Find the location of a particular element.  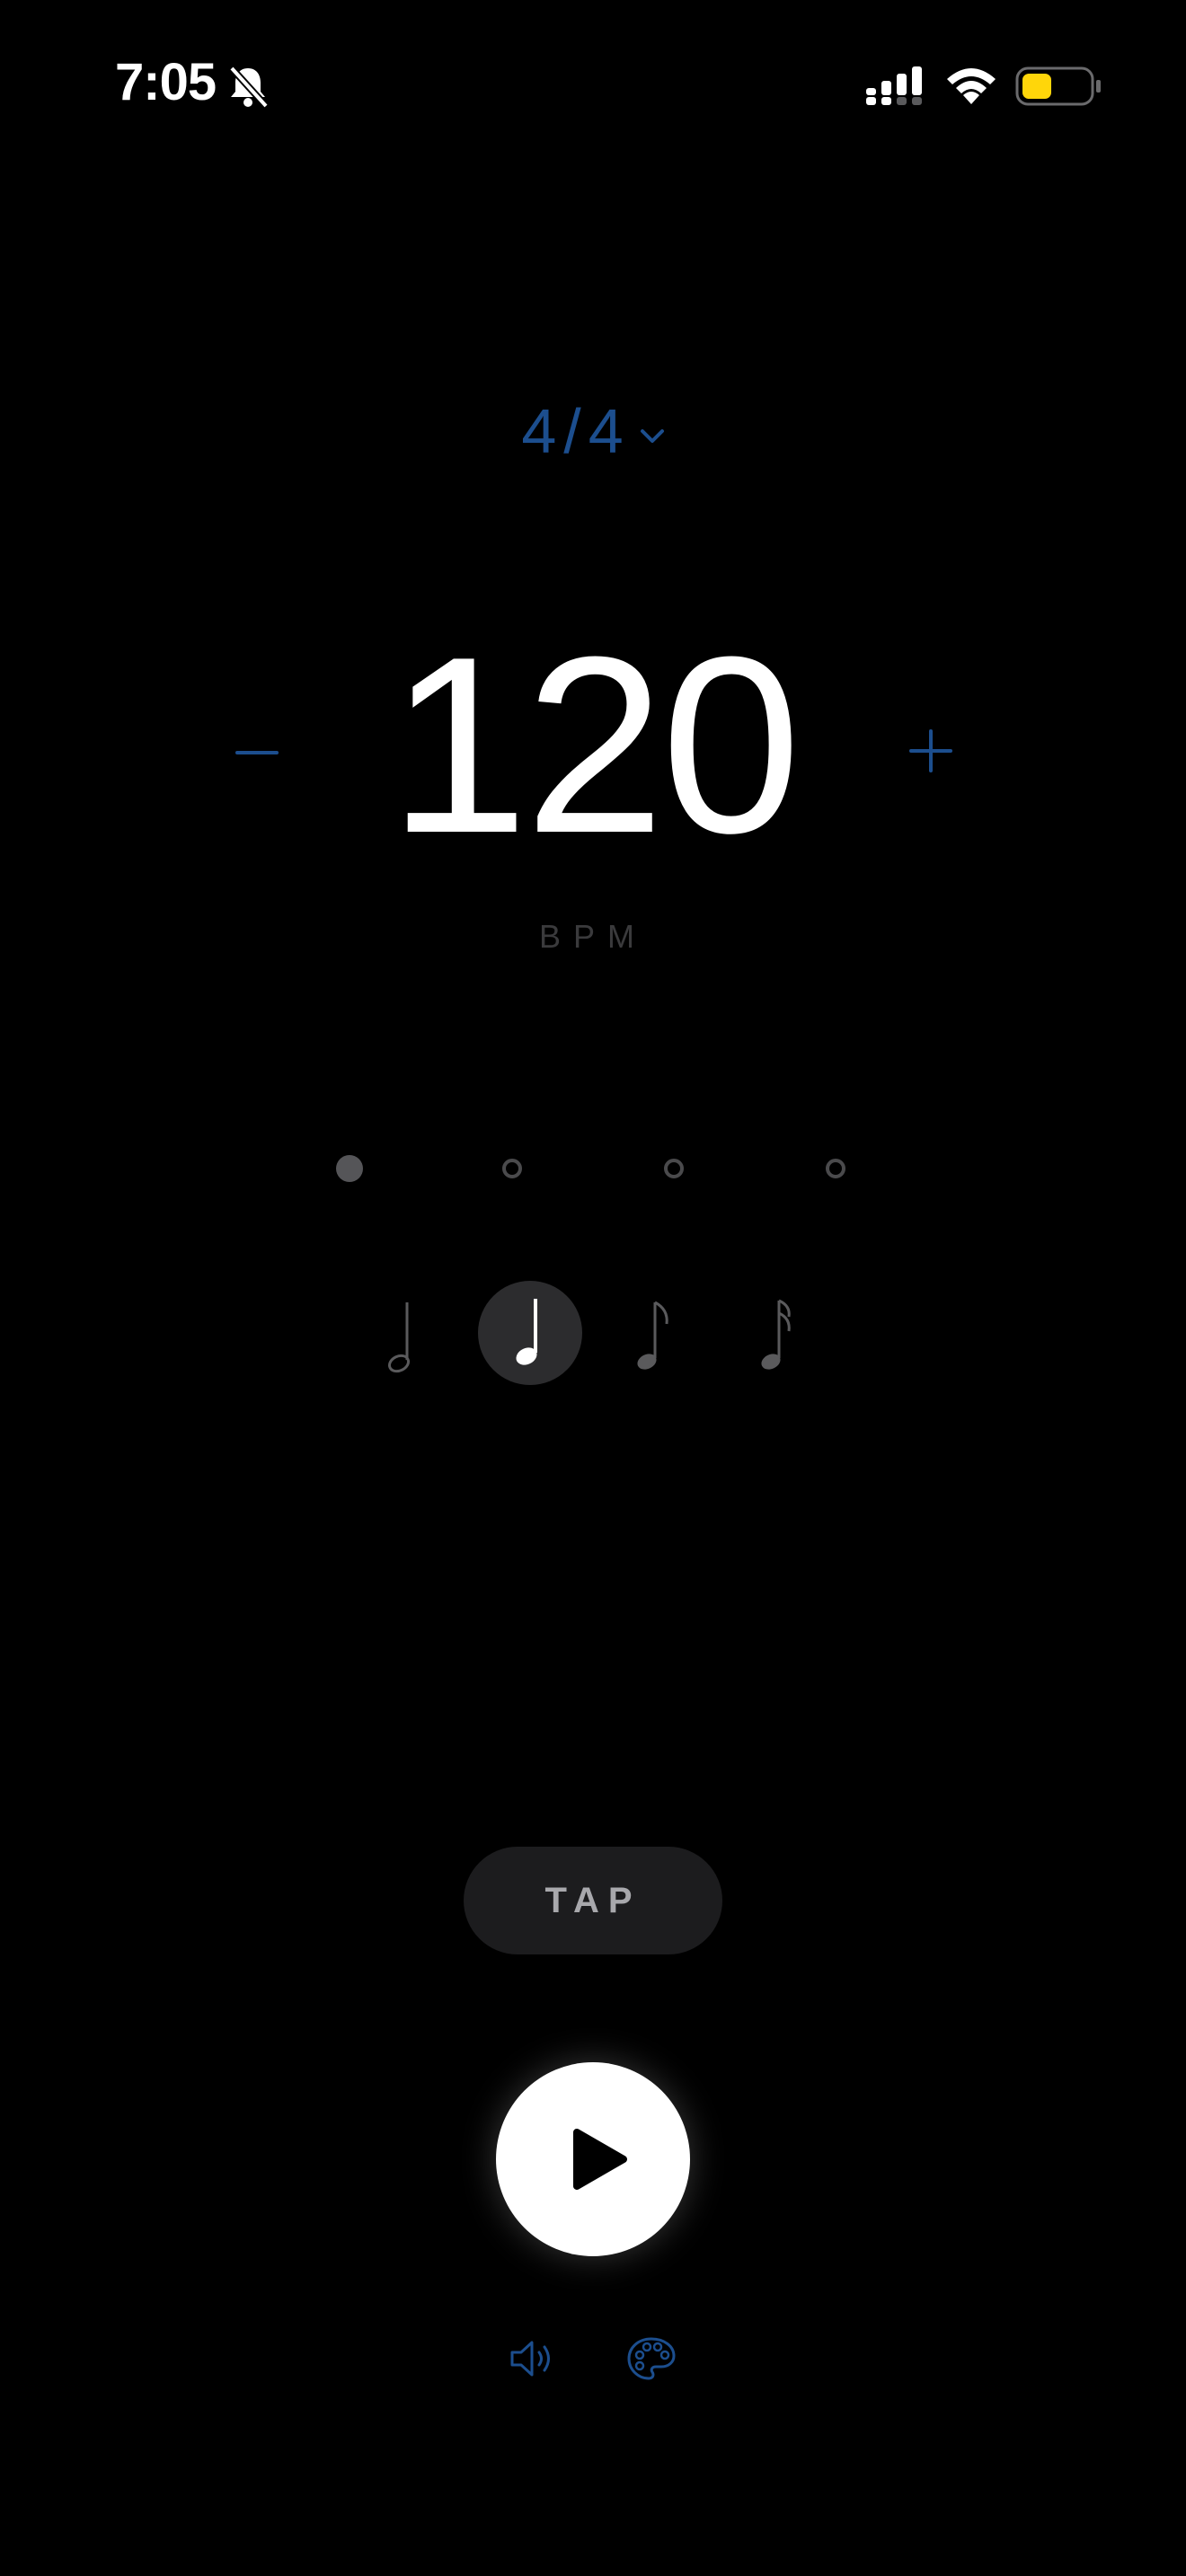

sixteenth-note-icon is located at coordinates (776, 1334).